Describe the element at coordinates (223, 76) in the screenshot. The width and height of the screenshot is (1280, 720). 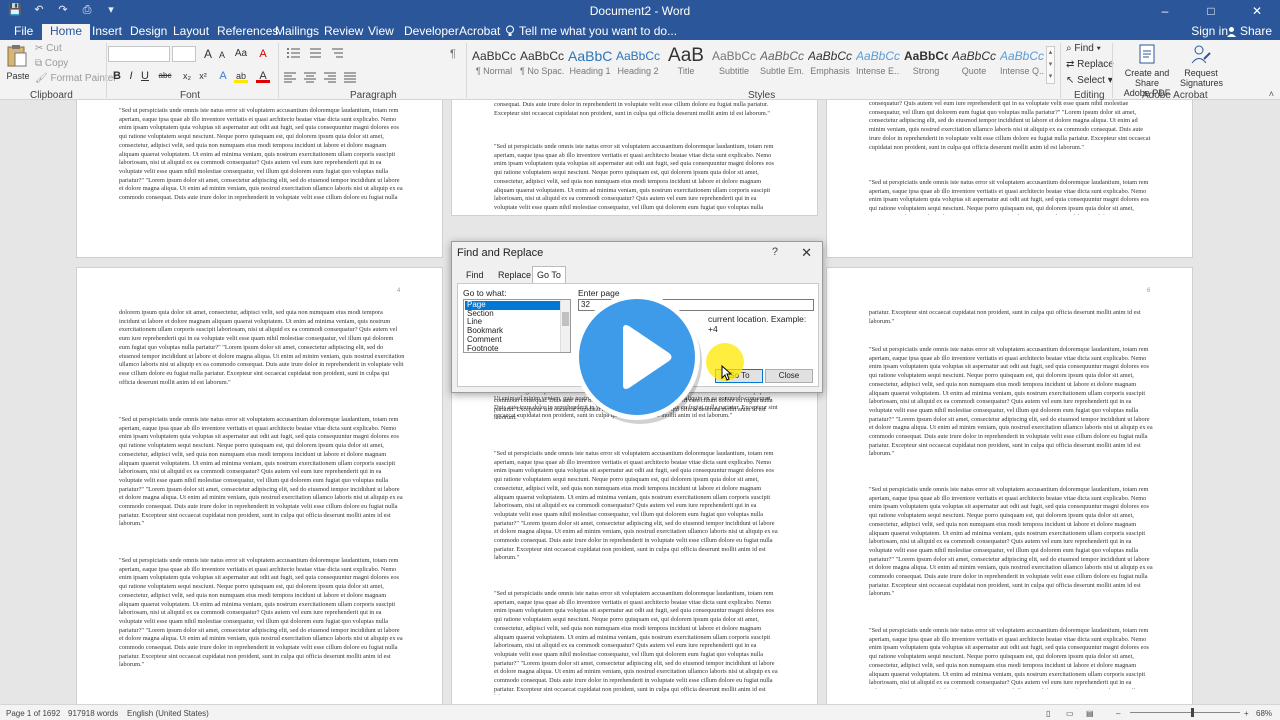
I see `text-effects-button: A` at that location.